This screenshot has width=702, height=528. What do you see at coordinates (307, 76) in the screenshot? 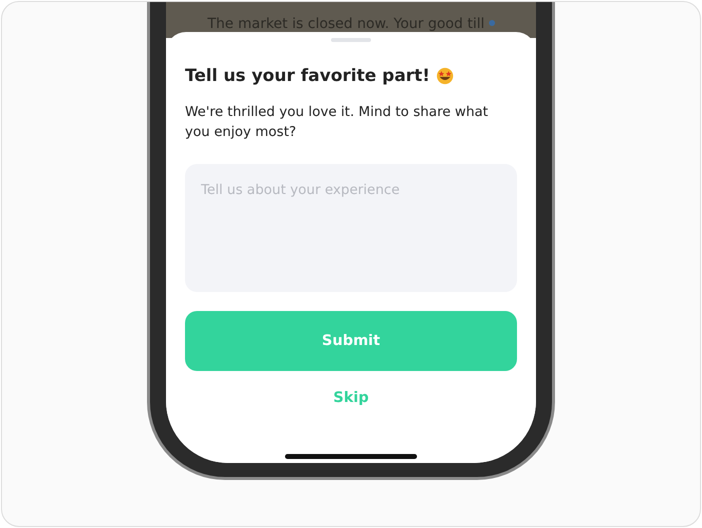
I see `sheet-title: Tell us your favorite part!` at bounding box center [307, 76].